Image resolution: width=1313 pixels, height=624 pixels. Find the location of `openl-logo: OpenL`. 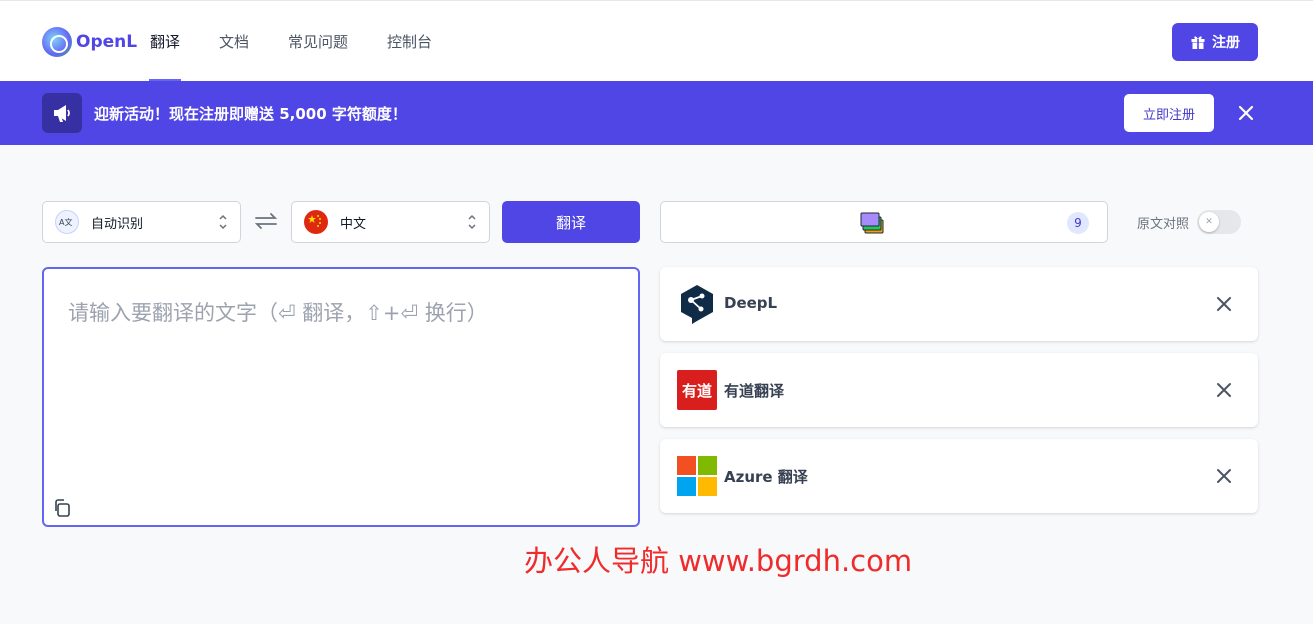

openl-logo: OpenL is located at coordinates (89, 42).